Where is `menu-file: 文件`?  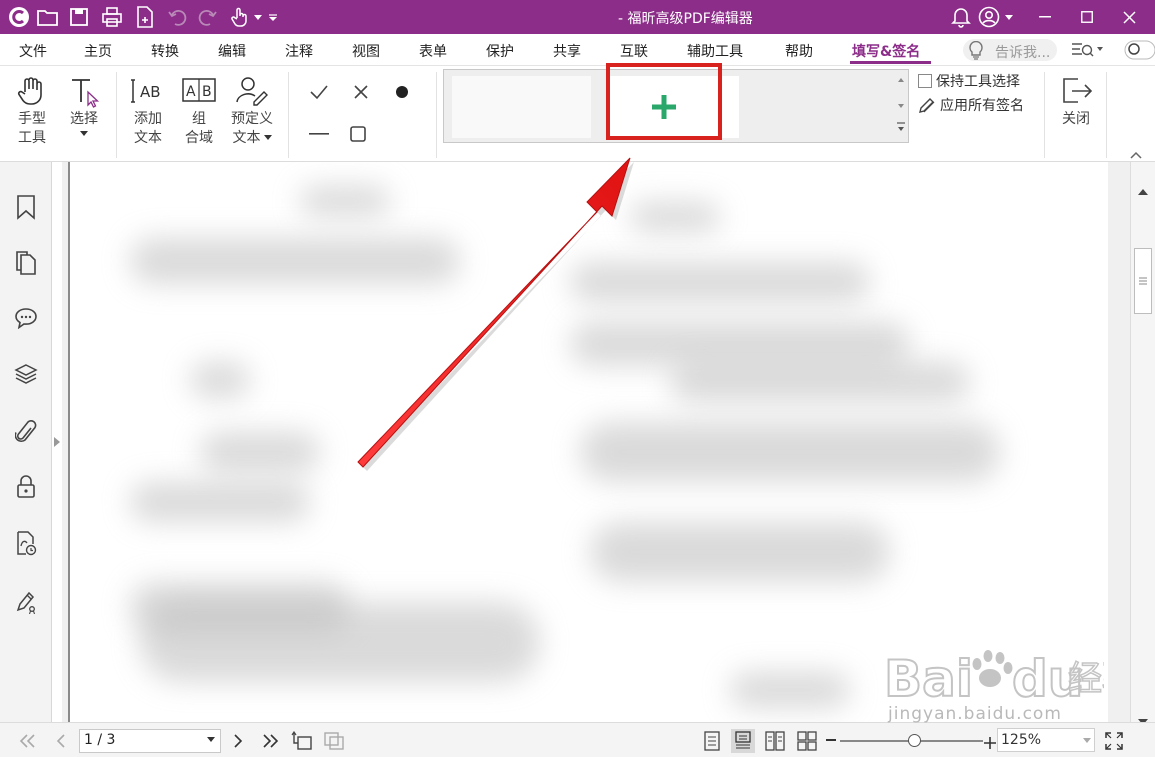
menu-file: 文件 is located at coordinates (33, 51).